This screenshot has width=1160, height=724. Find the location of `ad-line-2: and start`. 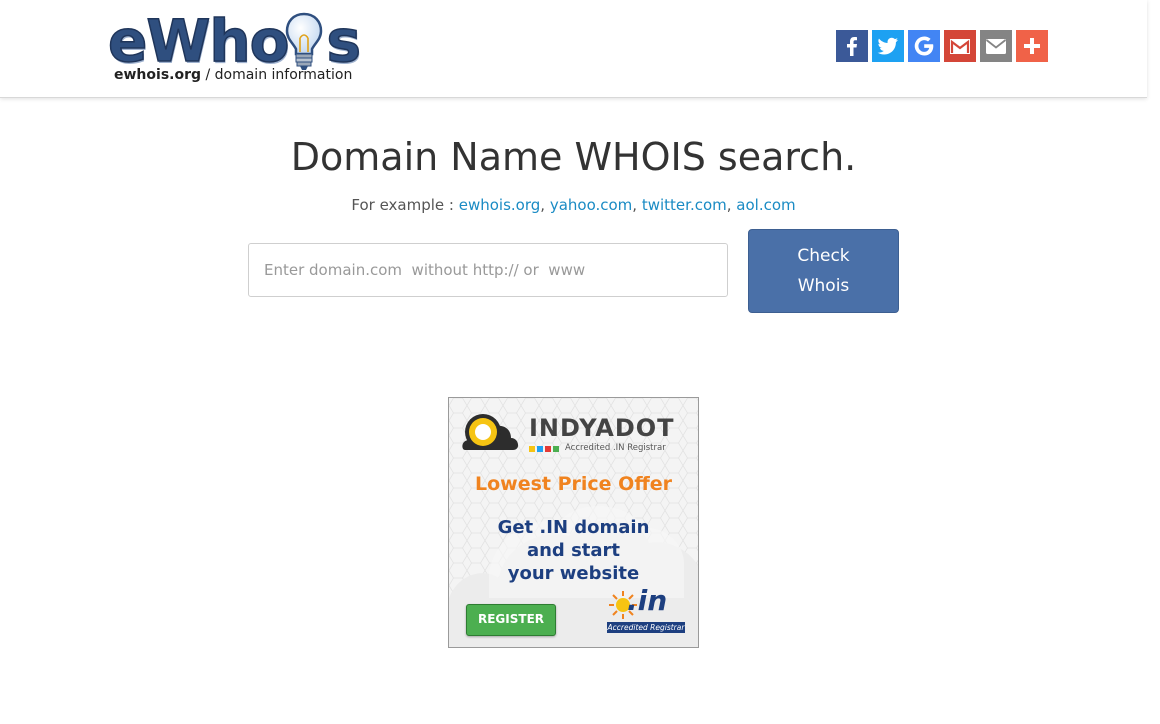

ad-line-2: and start is located at coordinates (573, 550).